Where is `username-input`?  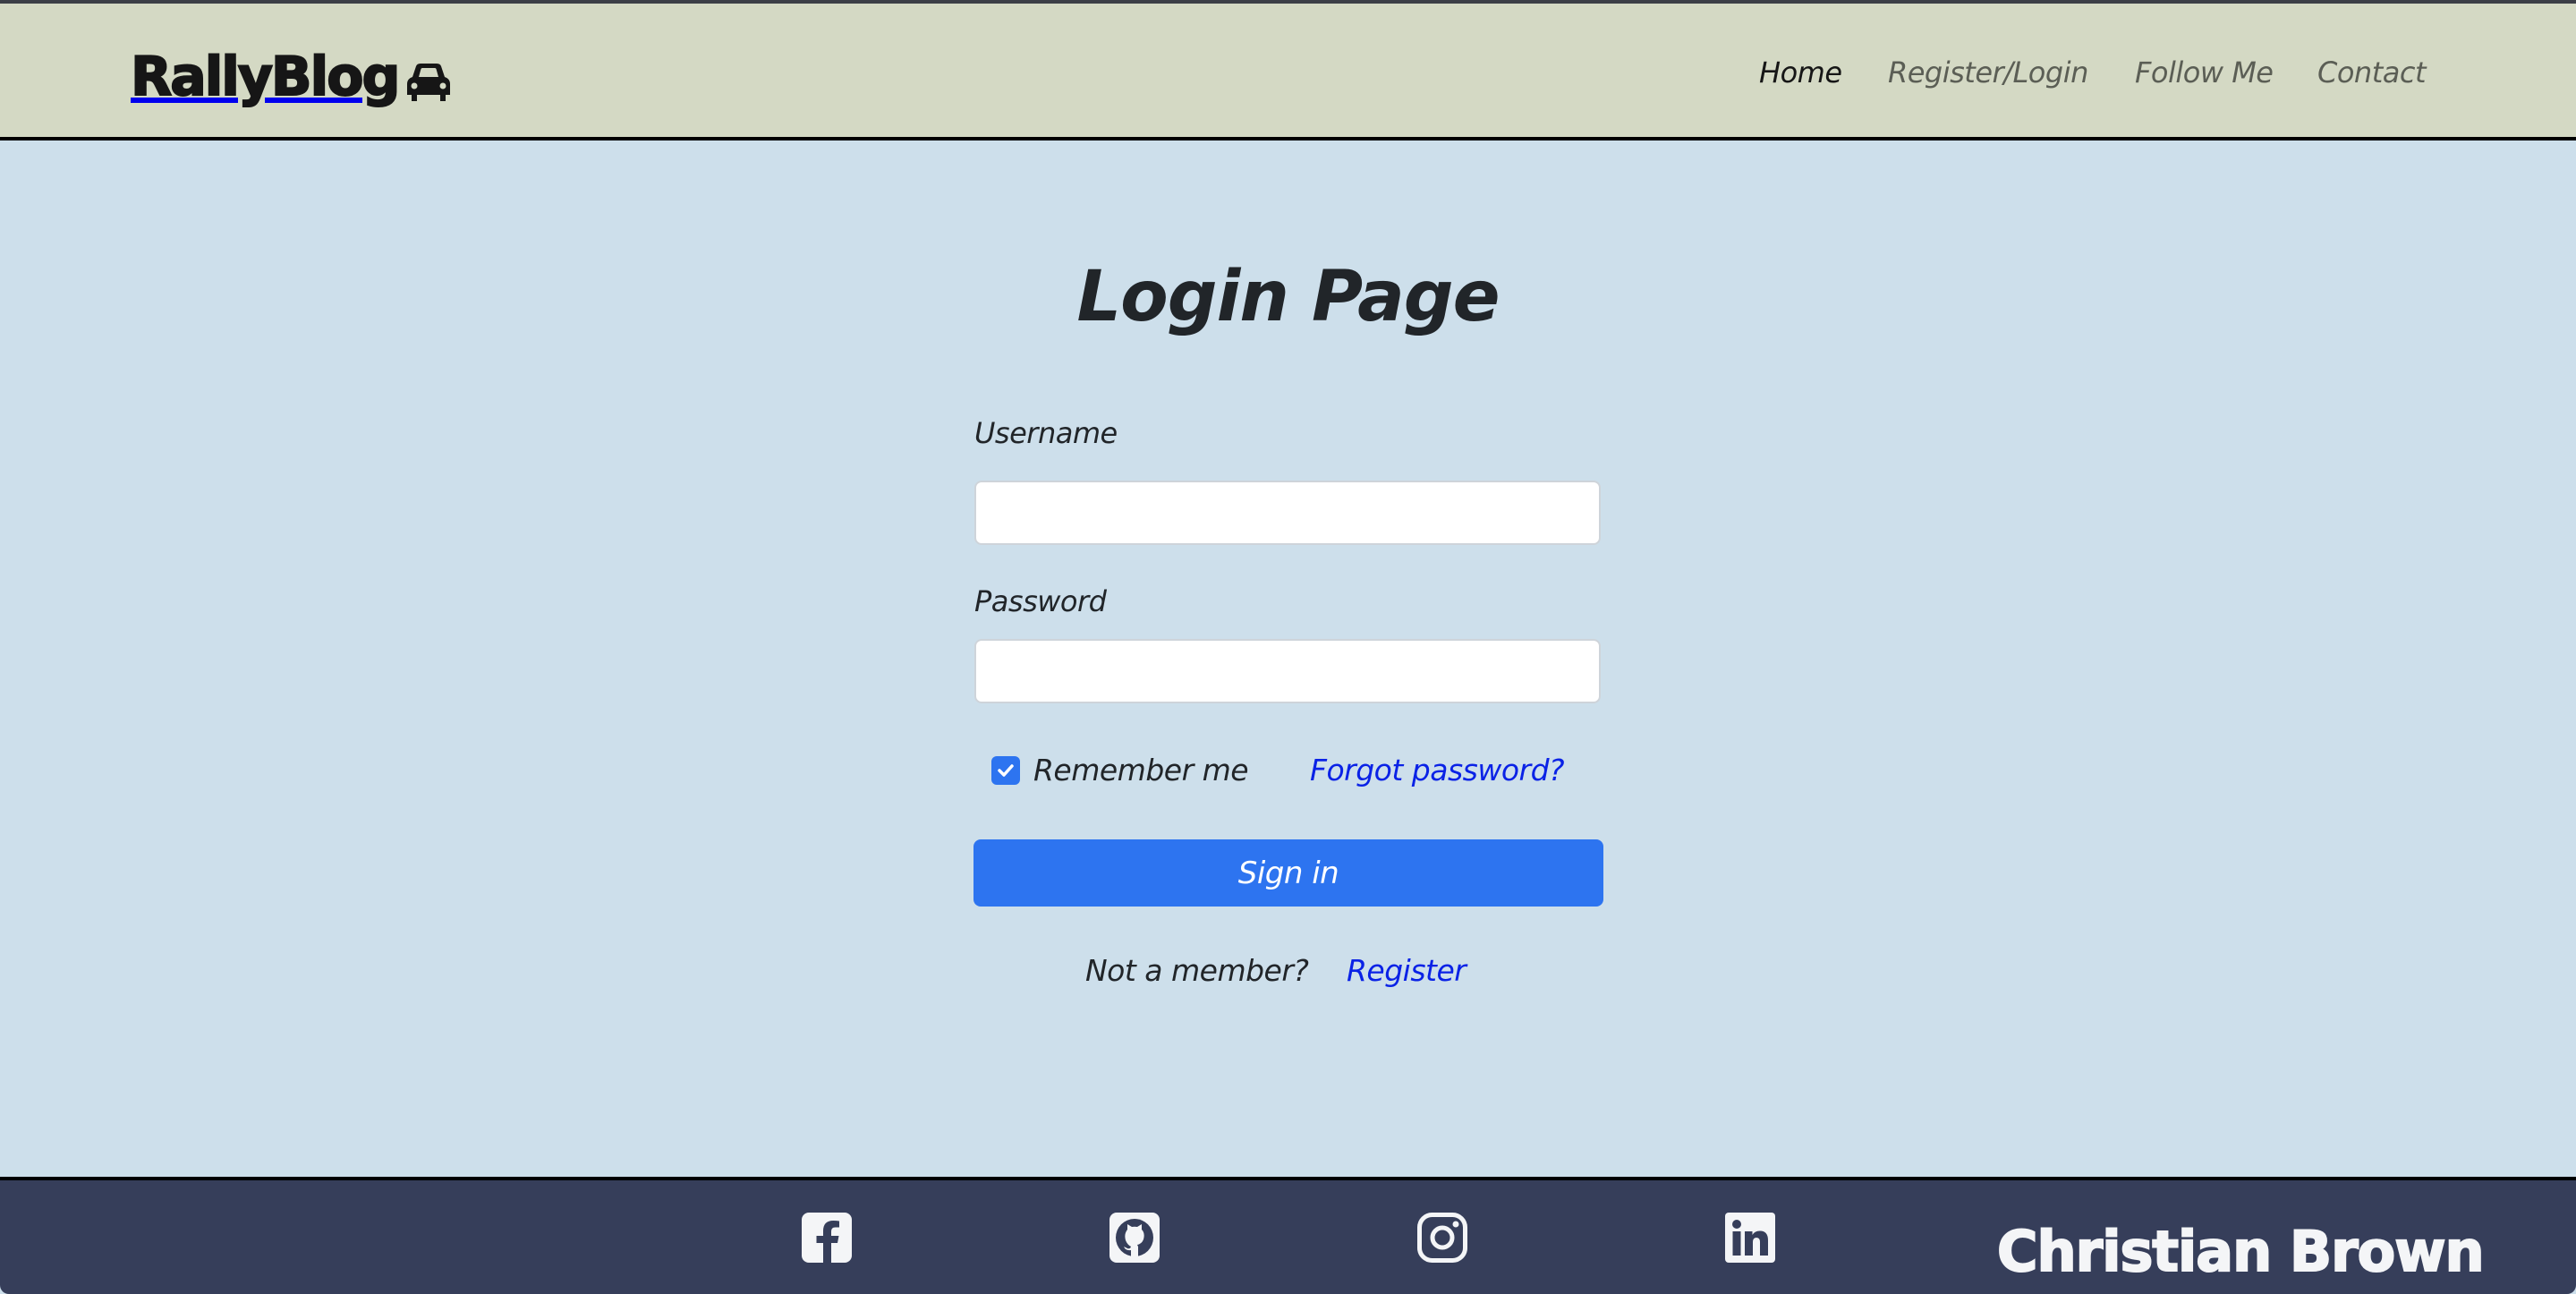
username-input is located at coordinates (1287, 513).